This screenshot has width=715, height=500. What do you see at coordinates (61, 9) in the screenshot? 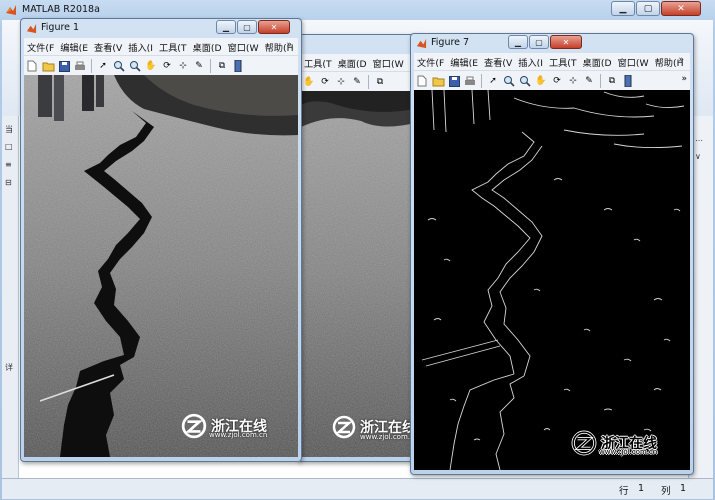
I see `main-window-title: MATLAB R2018a` at bounding box center [61, 9].